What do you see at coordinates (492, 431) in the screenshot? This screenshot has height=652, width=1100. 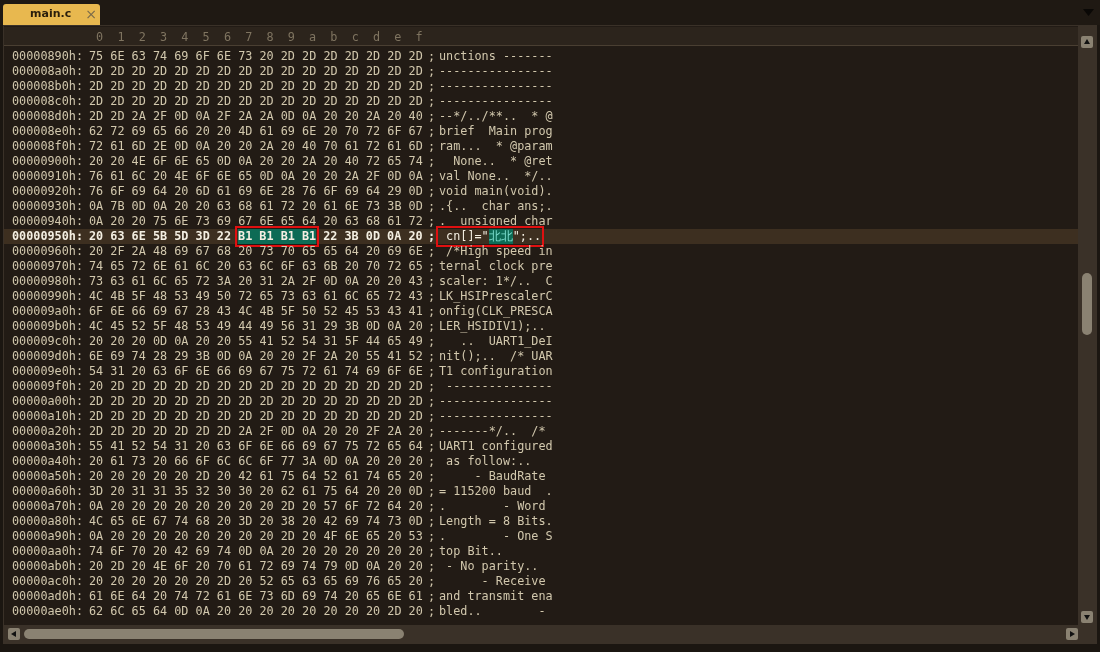 I see `ascii-text: -------*/.. /*` at bounding box center [492, 431].